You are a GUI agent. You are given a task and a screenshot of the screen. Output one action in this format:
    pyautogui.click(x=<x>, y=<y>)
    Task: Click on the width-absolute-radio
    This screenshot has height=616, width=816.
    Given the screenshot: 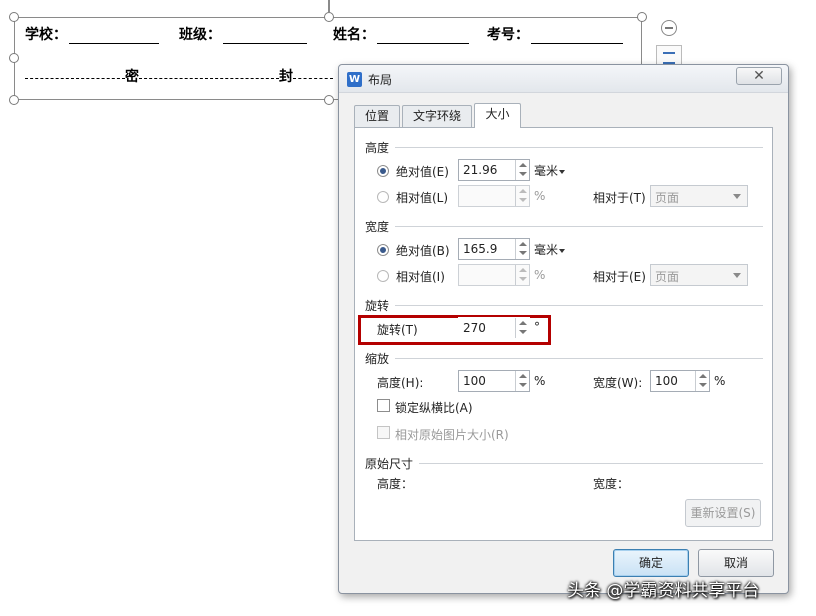 What is the action you would take?
    pyautogui.click(x=383, y=250)
    